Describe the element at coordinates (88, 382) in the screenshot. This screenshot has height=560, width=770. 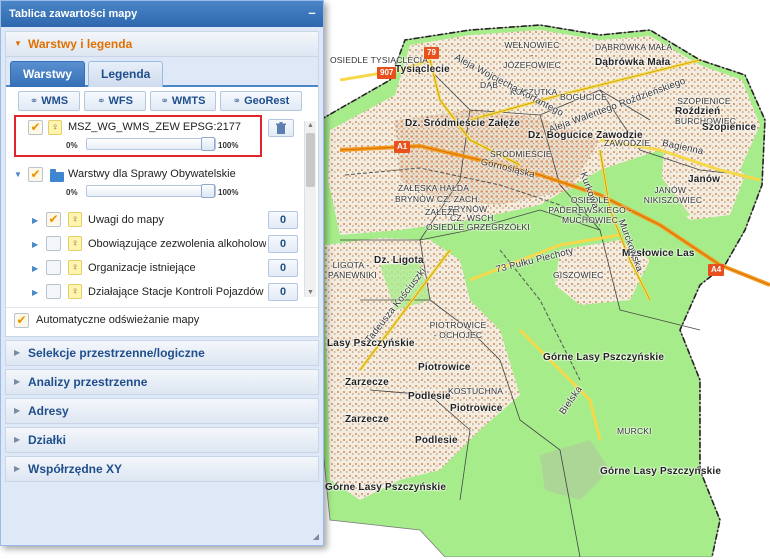
I see `accordion-title: Analizy przestrzenne` at that location.